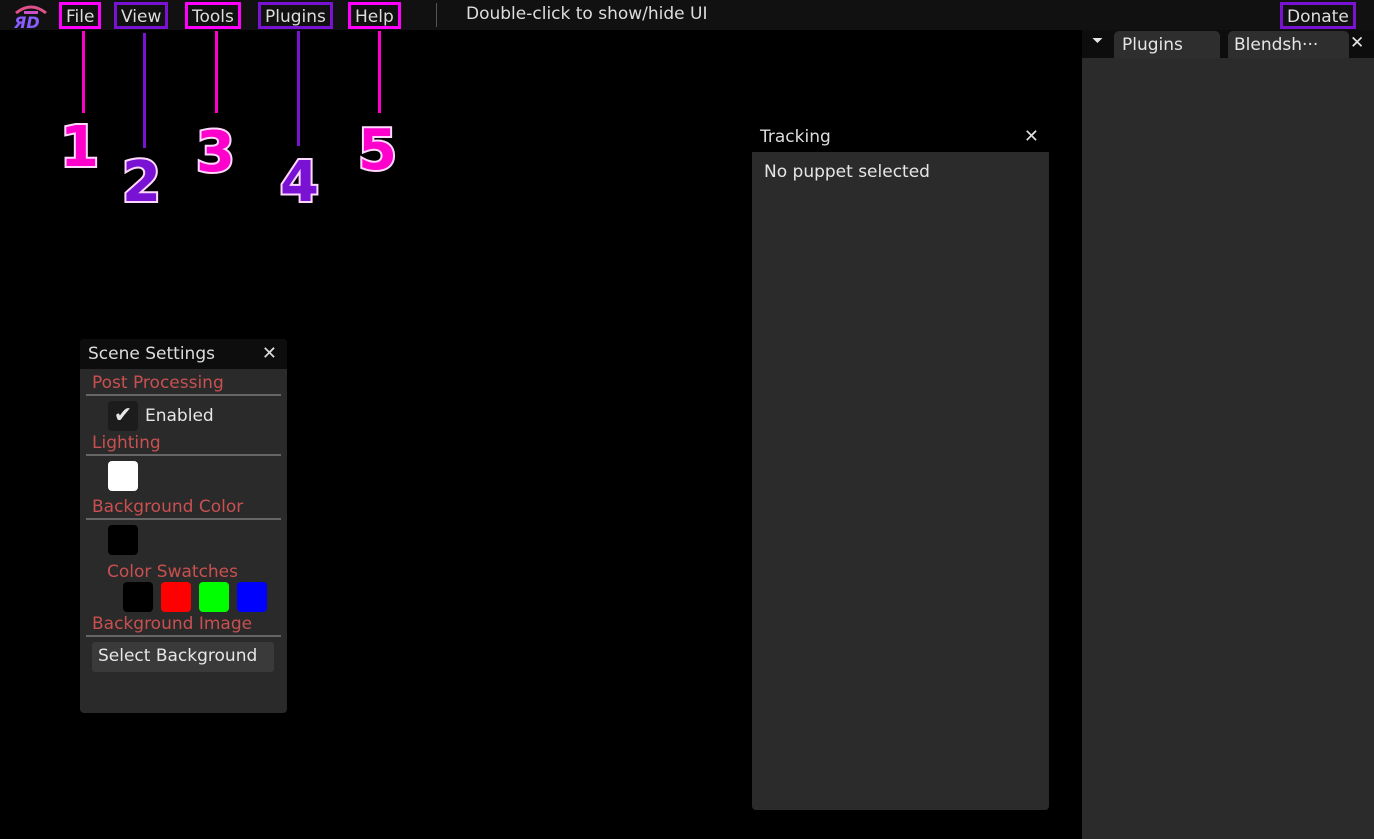  I want to click on enabled-checkbox-row: ✔ Enabled, so click(197, 416).